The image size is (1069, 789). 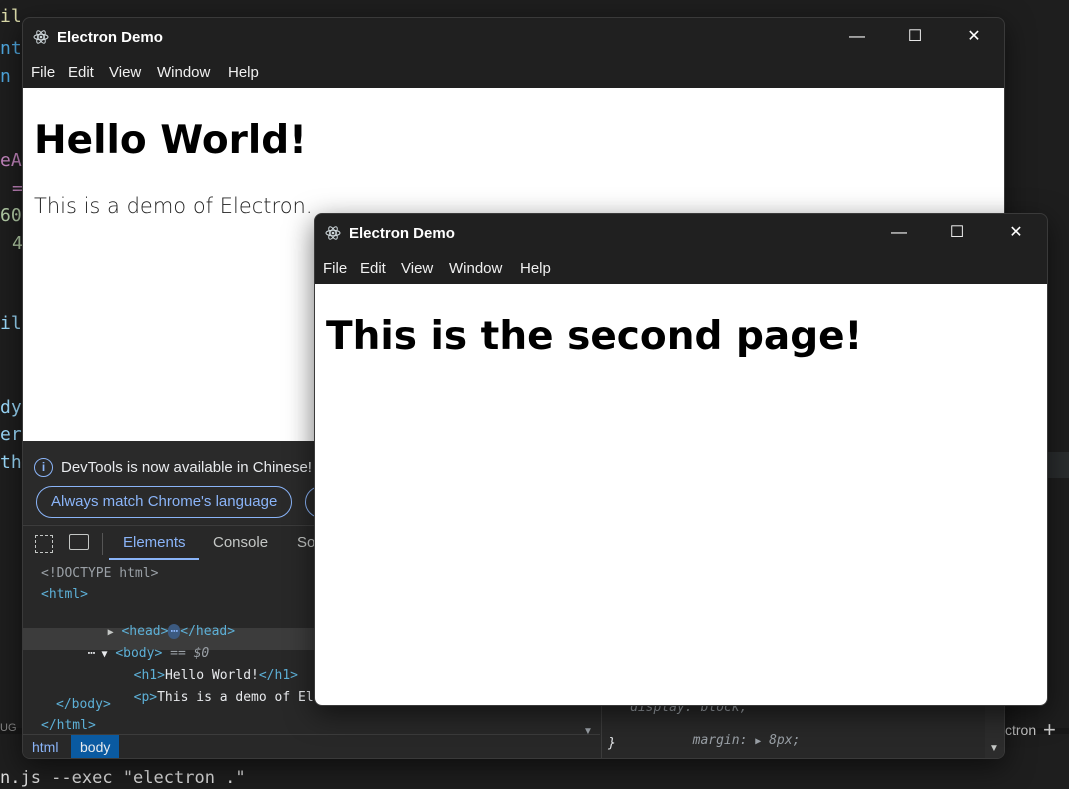 I want to click on style-margin-rule: margin: ▶ 8px;, so click(x=715, y=738).